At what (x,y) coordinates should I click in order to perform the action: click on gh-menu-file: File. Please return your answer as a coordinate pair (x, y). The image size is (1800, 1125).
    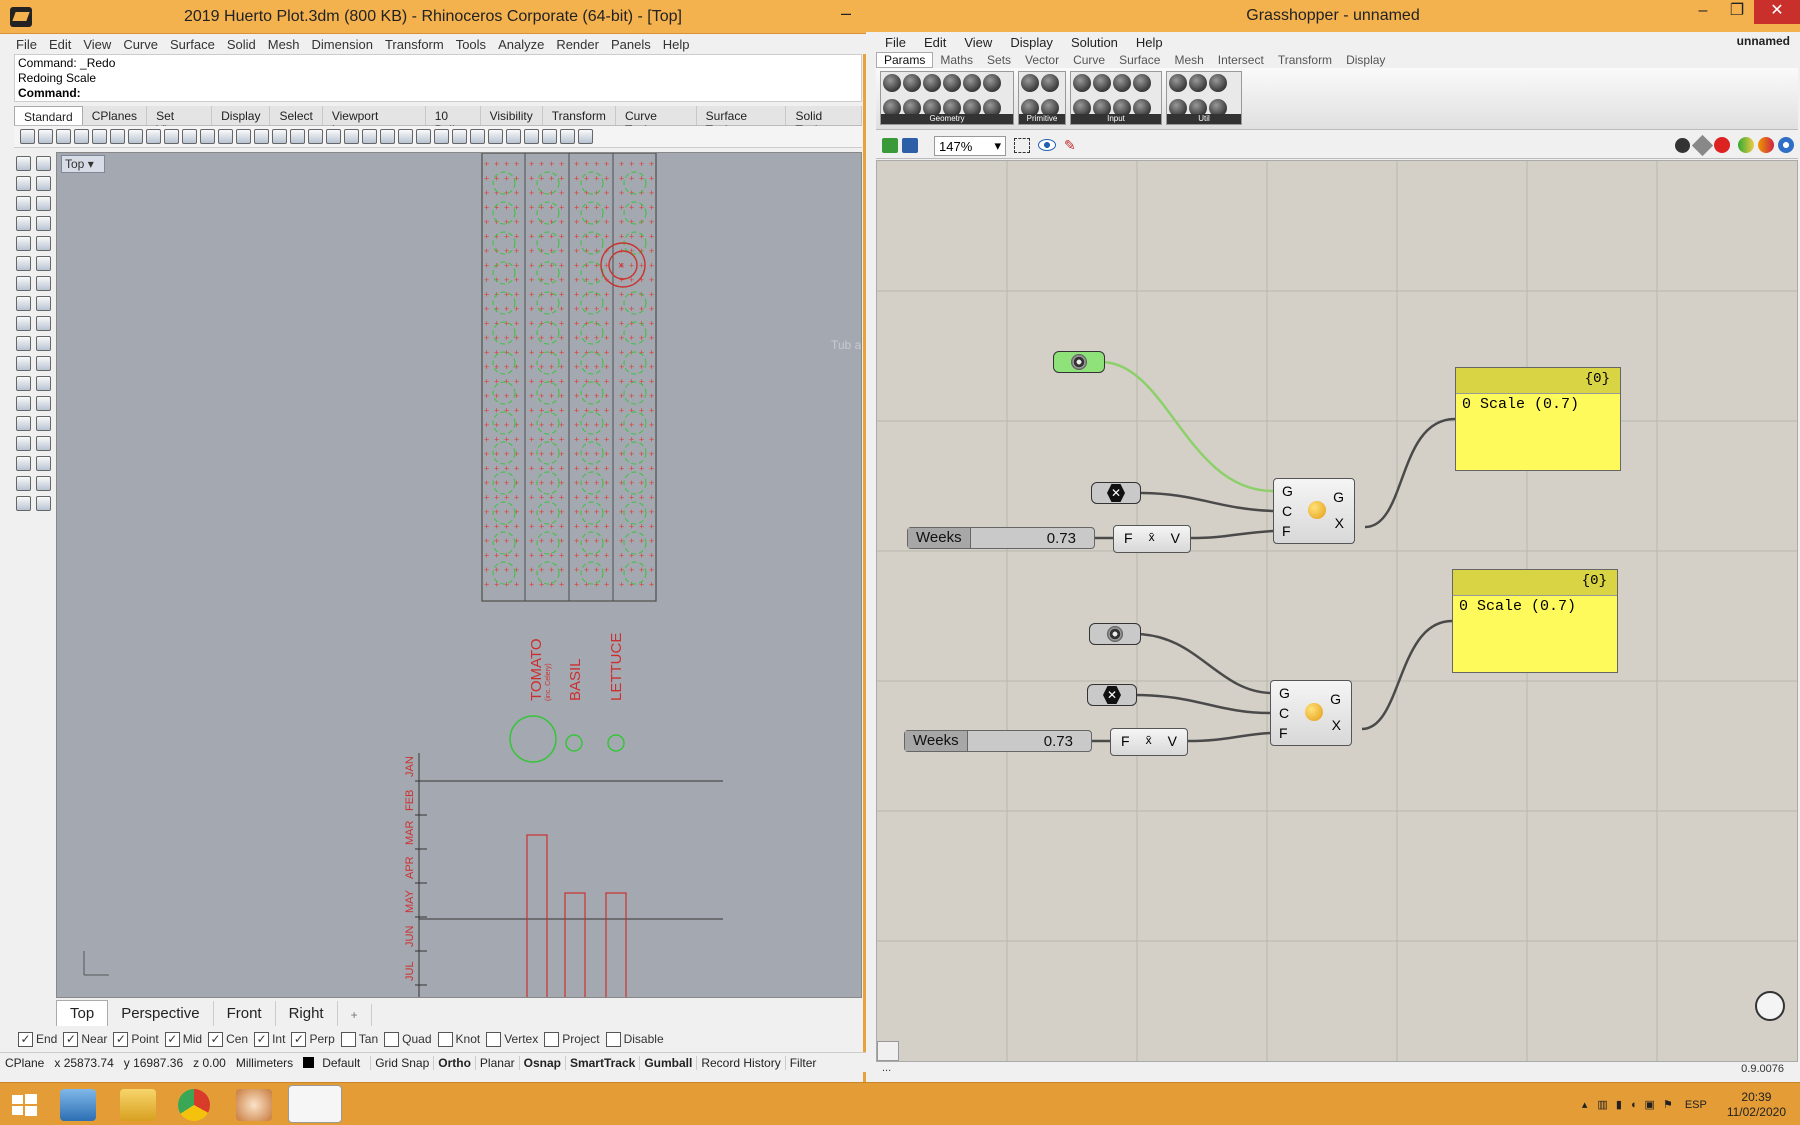
    Looking at the image, I should click on (895, 42).